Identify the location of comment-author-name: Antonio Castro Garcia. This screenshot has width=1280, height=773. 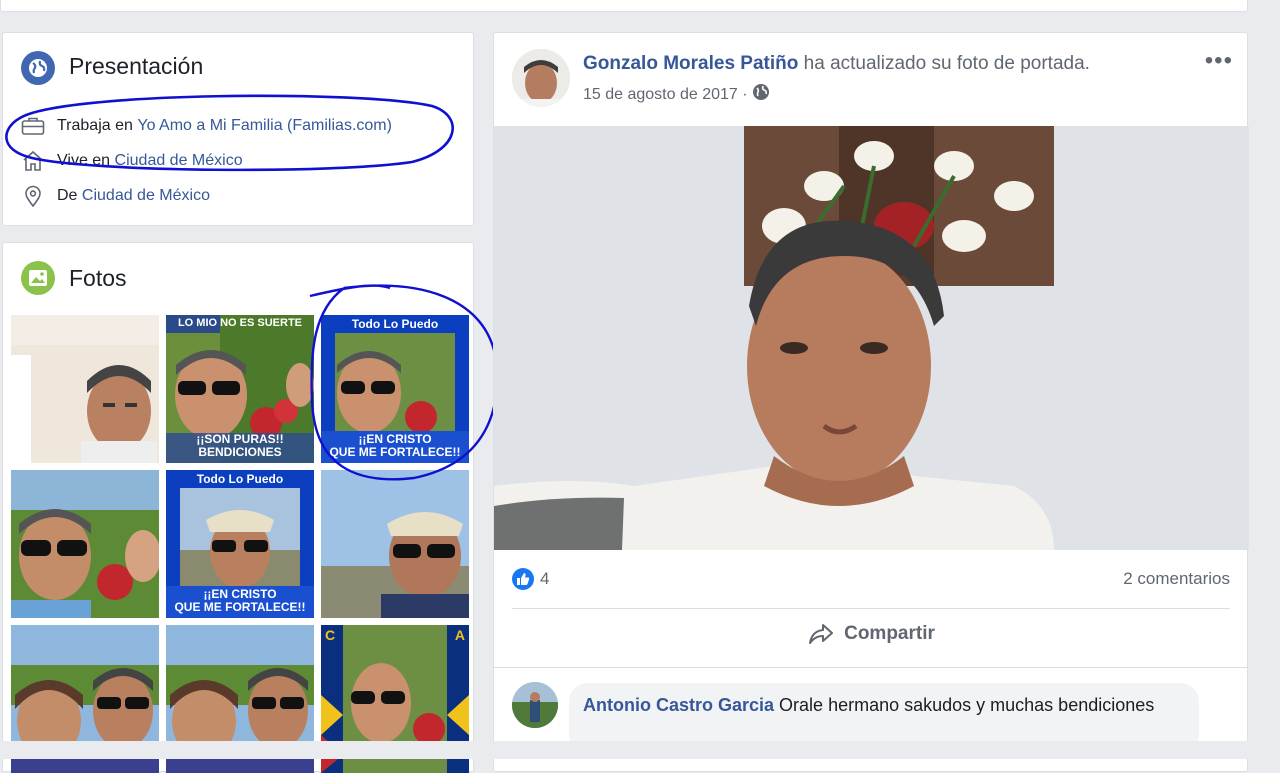
(678, 705).